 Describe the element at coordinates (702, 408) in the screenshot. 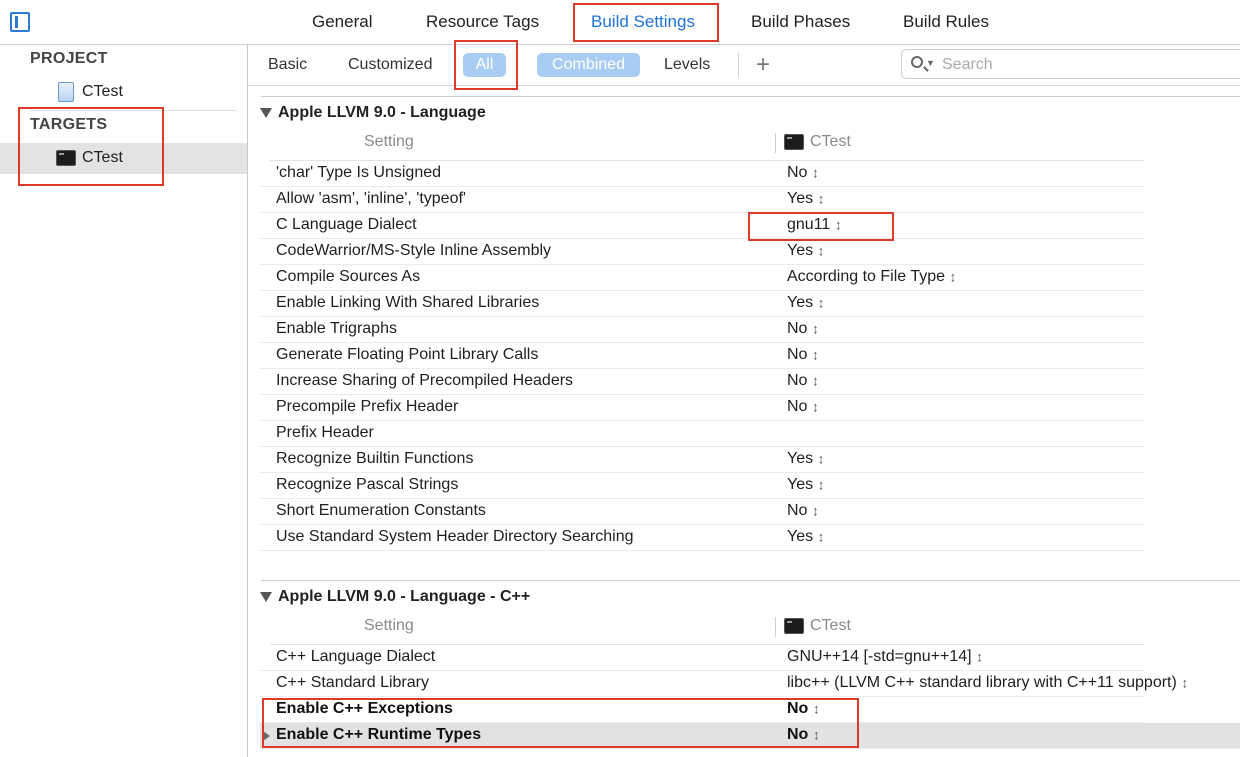

I see `setting-row: Precompile Prefix Header No ↕` at that location.